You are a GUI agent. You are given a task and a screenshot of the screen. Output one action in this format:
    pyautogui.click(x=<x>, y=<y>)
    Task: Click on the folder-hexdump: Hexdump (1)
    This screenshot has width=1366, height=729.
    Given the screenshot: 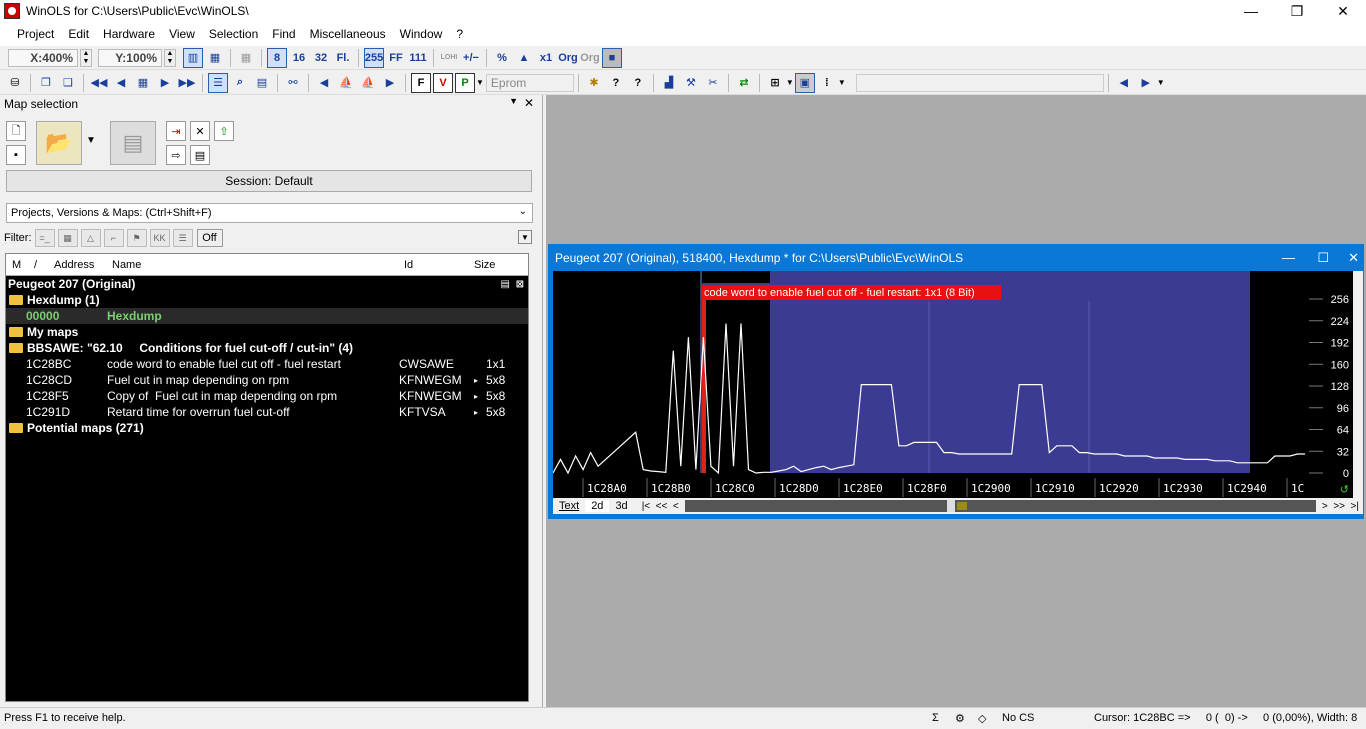 What is the action you would take?
    pyautogui.click(x=267, y=300)
    